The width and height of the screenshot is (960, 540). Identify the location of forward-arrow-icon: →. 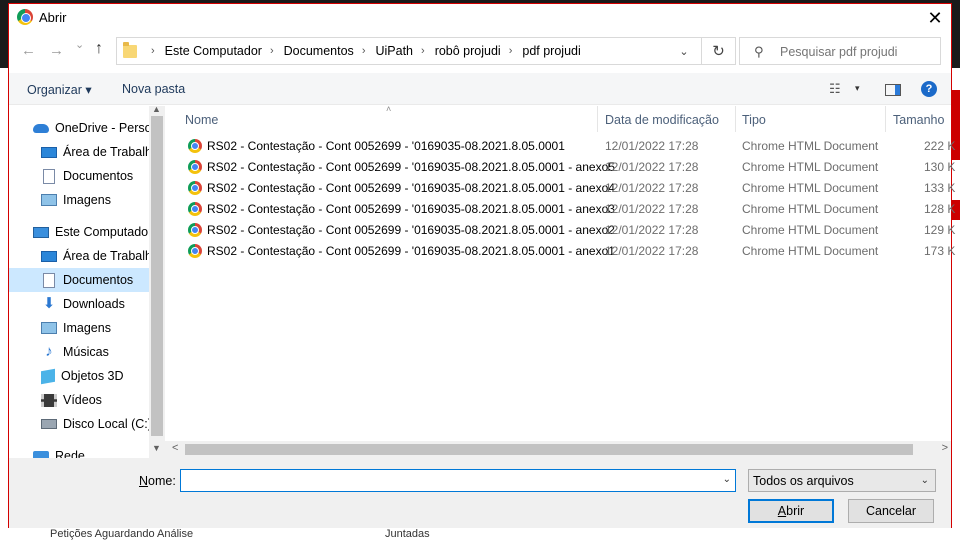
(56, 50).